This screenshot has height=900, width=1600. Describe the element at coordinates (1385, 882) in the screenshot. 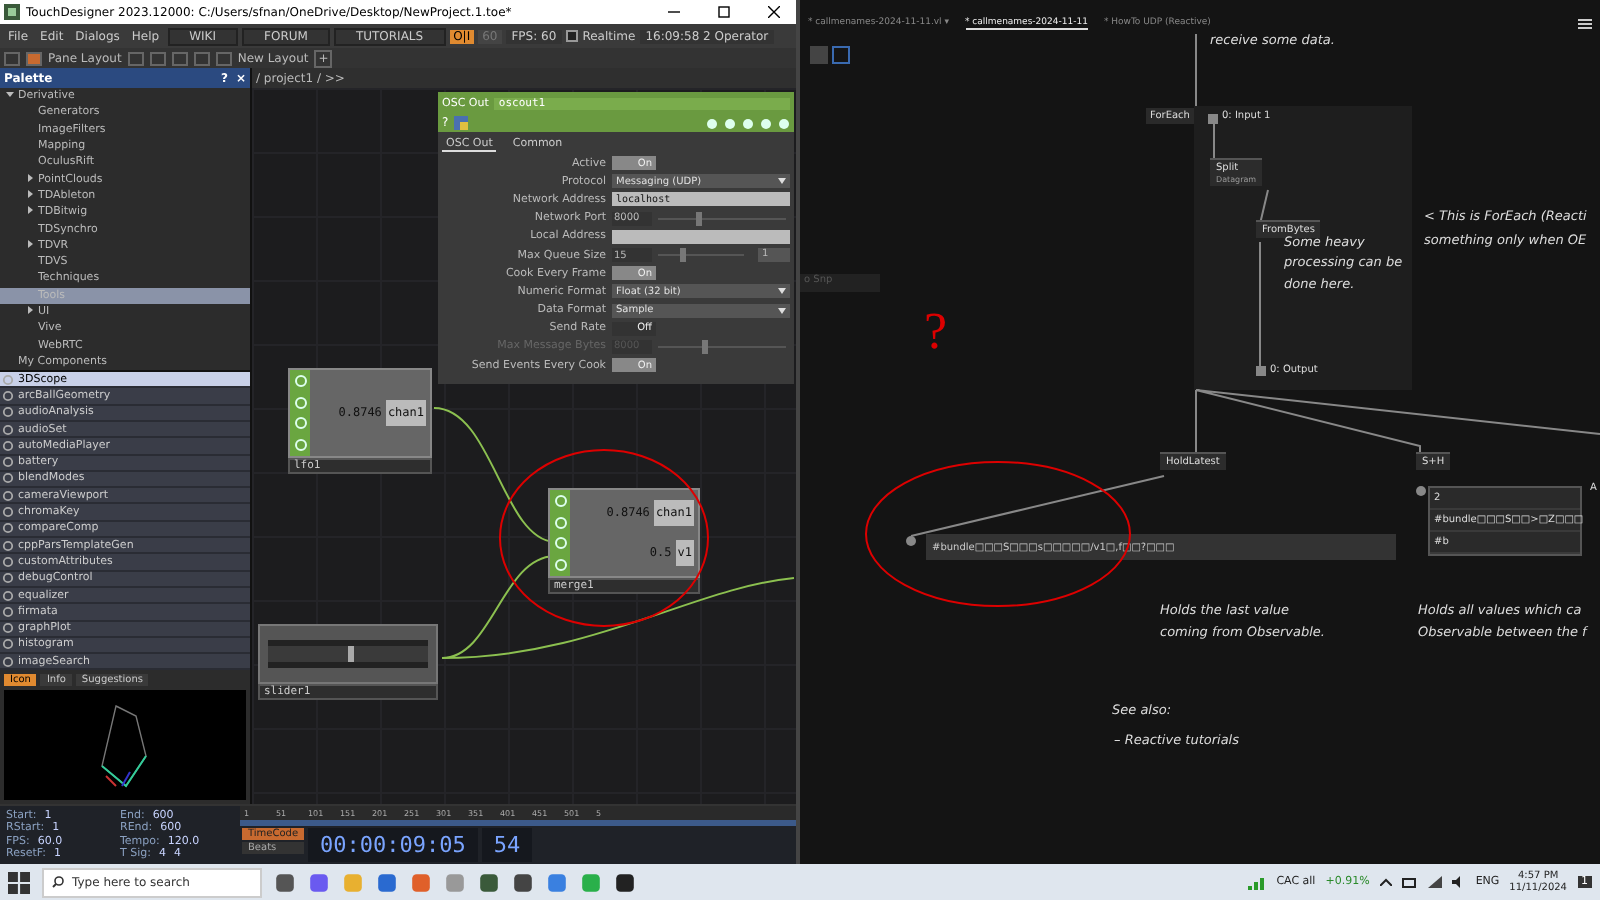

I see `chevron-up-icon` at that location.